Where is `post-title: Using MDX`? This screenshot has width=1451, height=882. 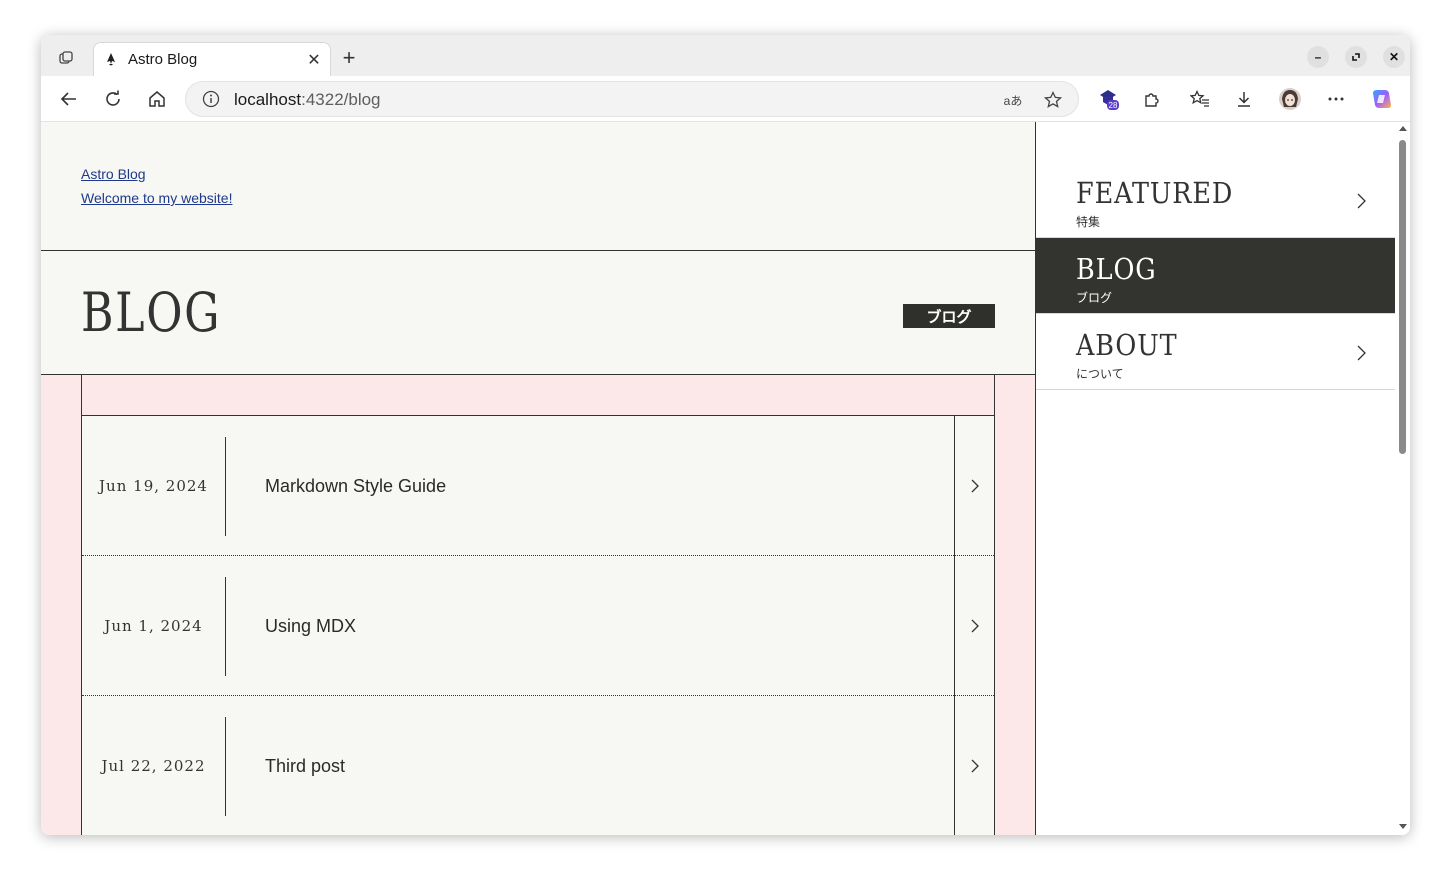
post-title: Using MDX is located at coordinates (310, 626).